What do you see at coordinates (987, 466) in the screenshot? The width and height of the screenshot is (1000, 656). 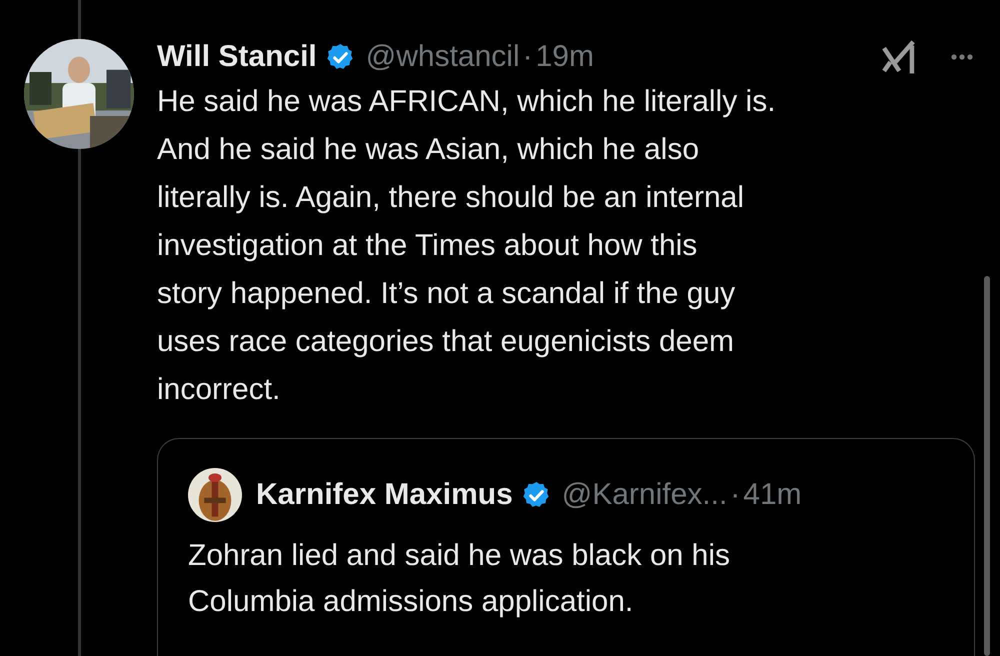 I see `scrollbar` at bounding box center [987, 466].